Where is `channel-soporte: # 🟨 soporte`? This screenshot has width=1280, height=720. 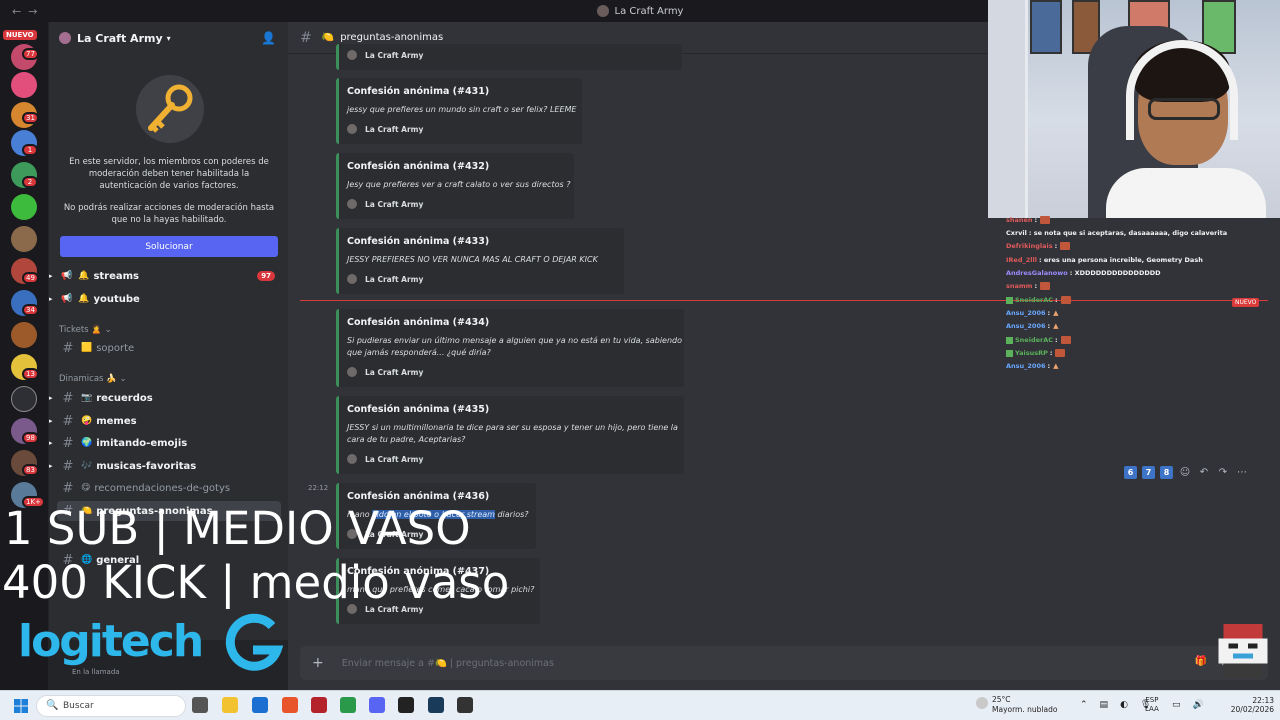 channel-soporte: # 🟨 soporte is located at coordinates (169, 348).